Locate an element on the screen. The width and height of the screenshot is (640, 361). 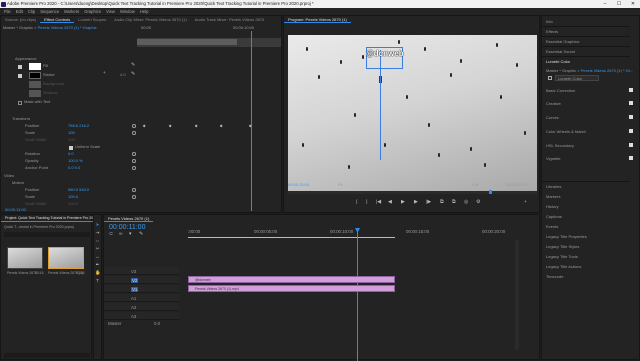
ec-scale-value: 100 is located at coordinates (71, 133).